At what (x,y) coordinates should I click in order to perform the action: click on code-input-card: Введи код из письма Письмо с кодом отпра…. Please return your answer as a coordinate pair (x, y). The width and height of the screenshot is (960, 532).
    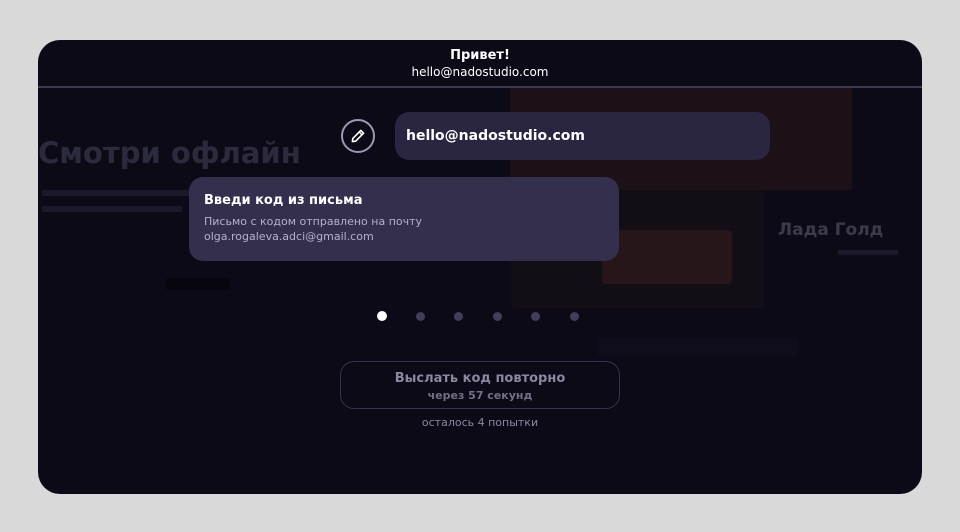
    Looking at the image, I should click on (404, 219).